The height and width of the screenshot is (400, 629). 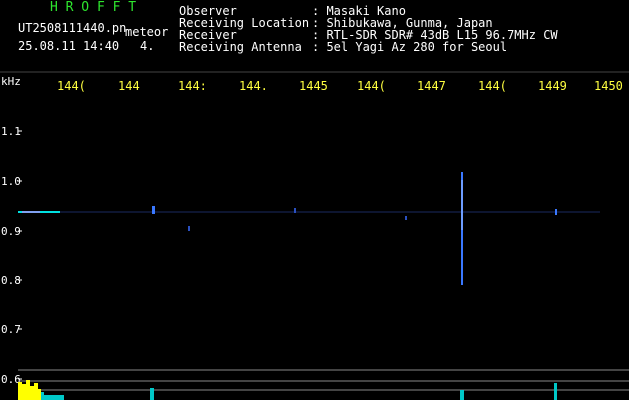 What do you see at coordinates (29, 390) in the screenshot?
I see `intensity-meter` at bounding box center [29, 390].